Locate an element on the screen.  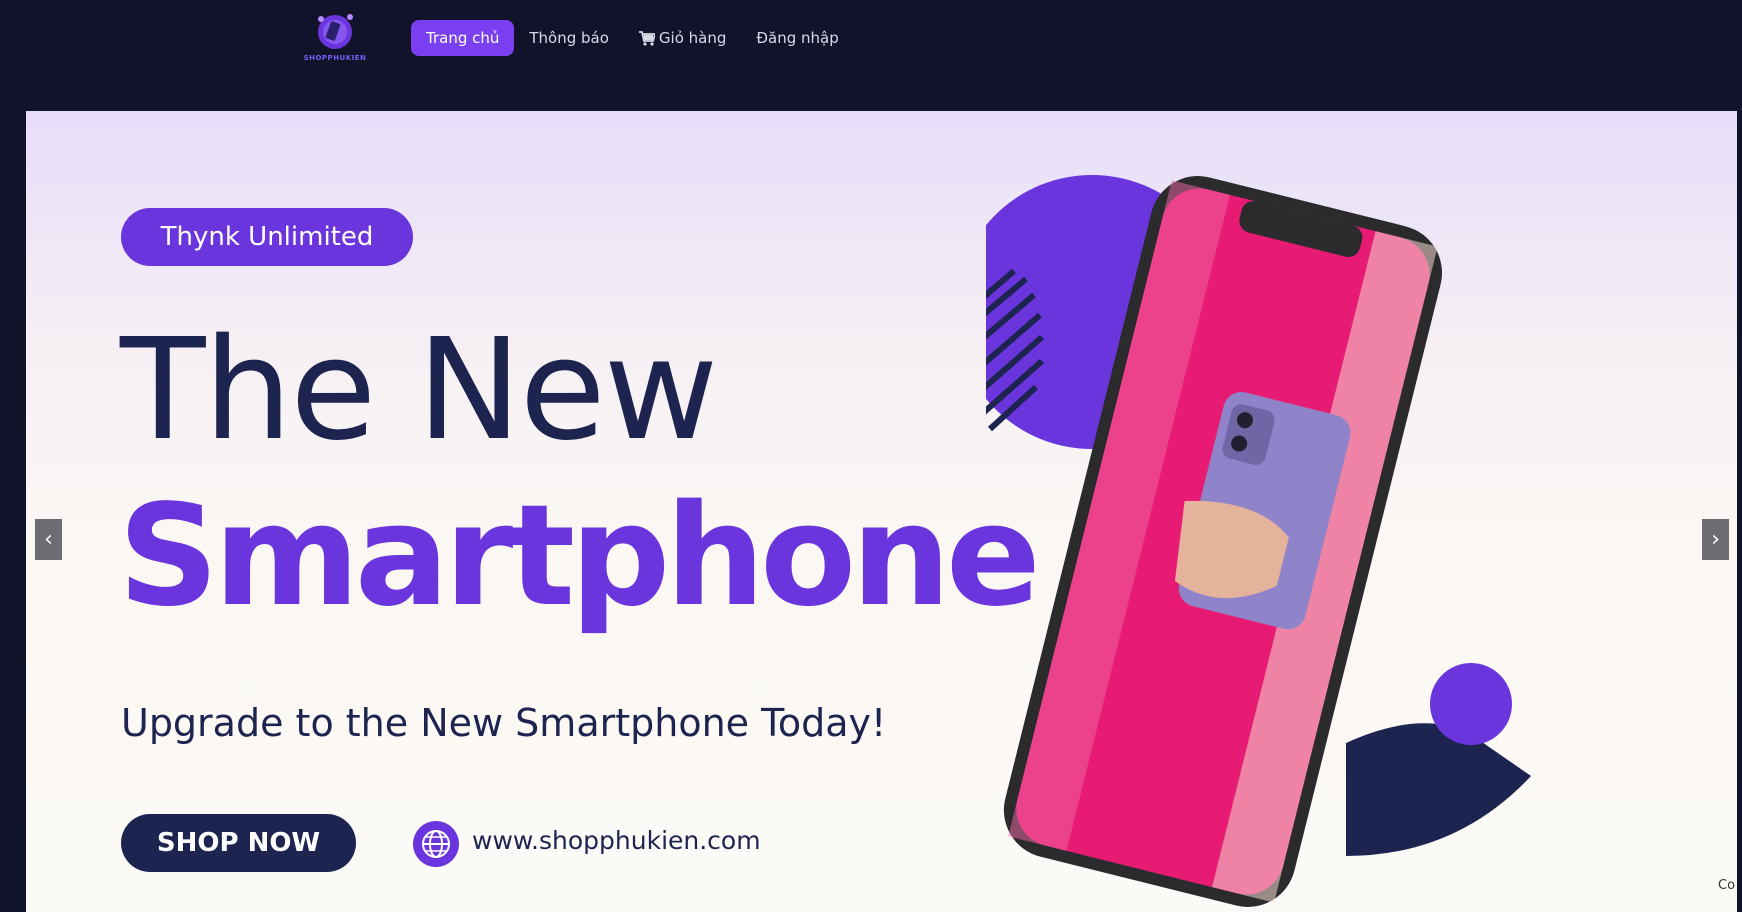
navy-shape is located at coordinates (1438, 789).